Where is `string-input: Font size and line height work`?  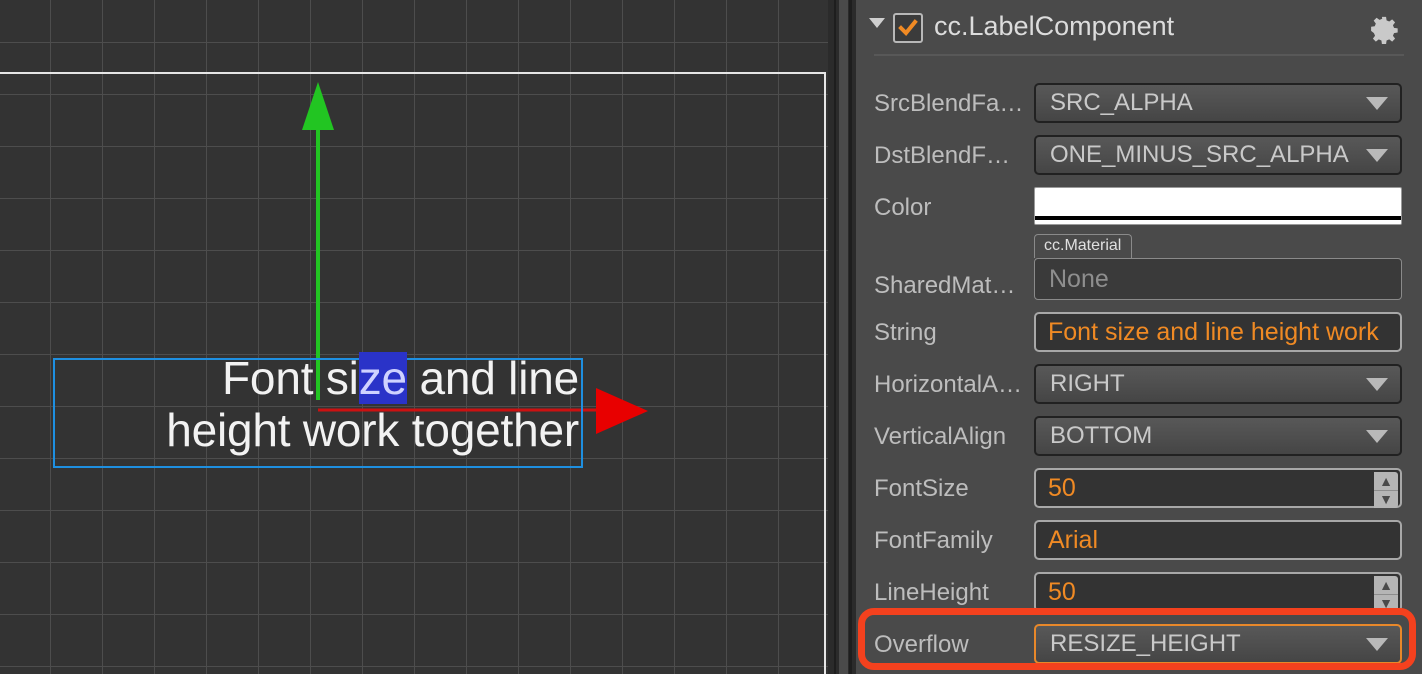
string-input: Font size and line height work is located at coordinates (1218, 332).